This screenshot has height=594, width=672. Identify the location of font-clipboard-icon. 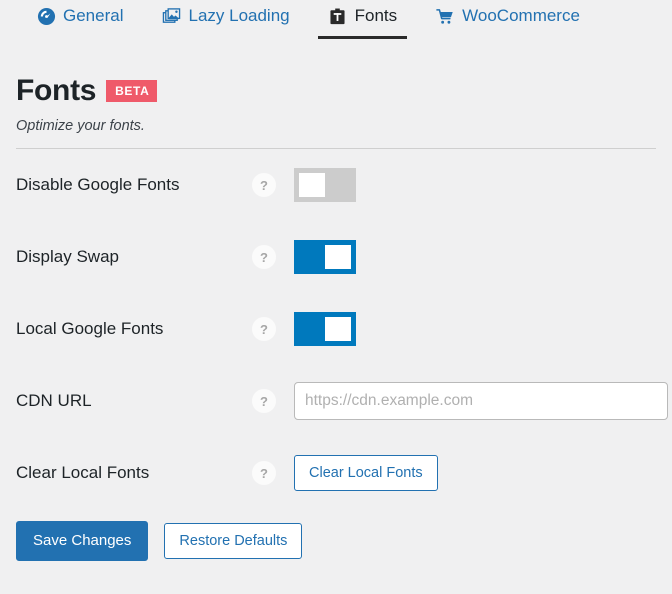
(338, 16).